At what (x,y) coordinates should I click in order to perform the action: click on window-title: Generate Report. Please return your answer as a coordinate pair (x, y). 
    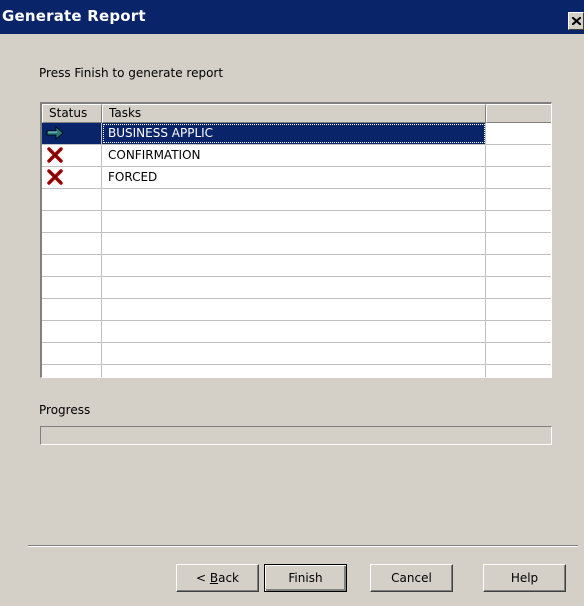
    Looking at the image, I should click on (74, 16).